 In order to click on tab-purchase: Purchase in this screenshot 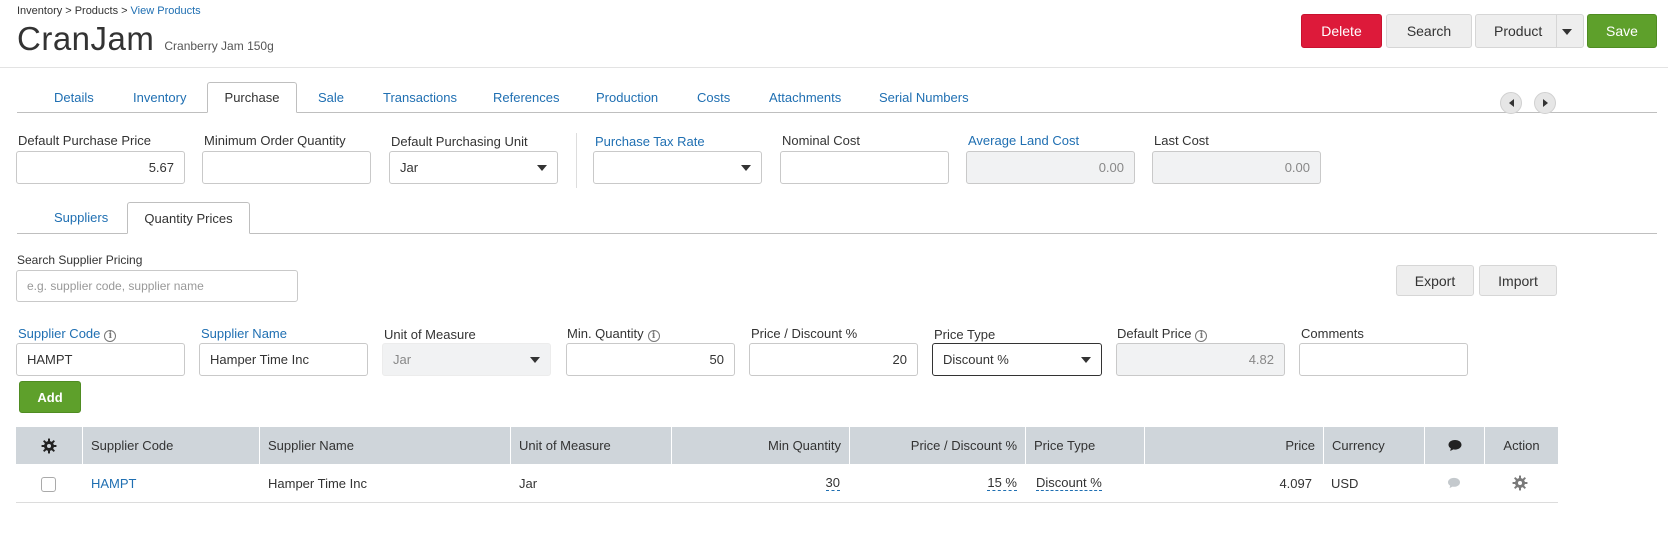, I will do `click(252, 97)`.